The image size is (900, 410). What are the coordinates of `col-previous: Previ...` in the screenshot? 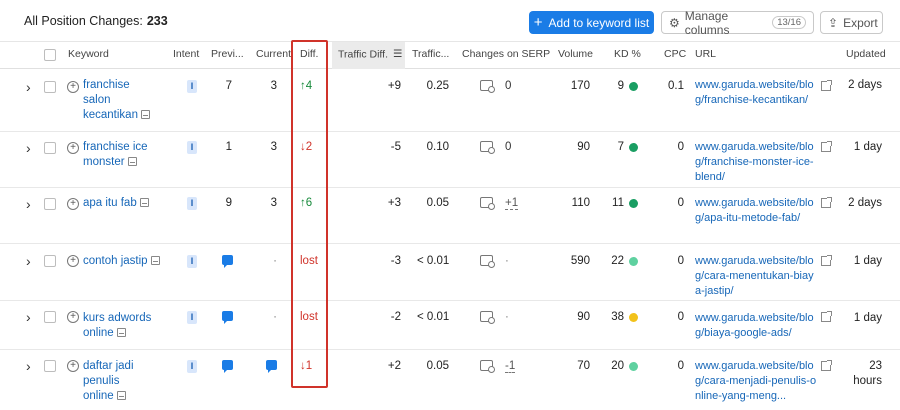 It's located at (227, 55).